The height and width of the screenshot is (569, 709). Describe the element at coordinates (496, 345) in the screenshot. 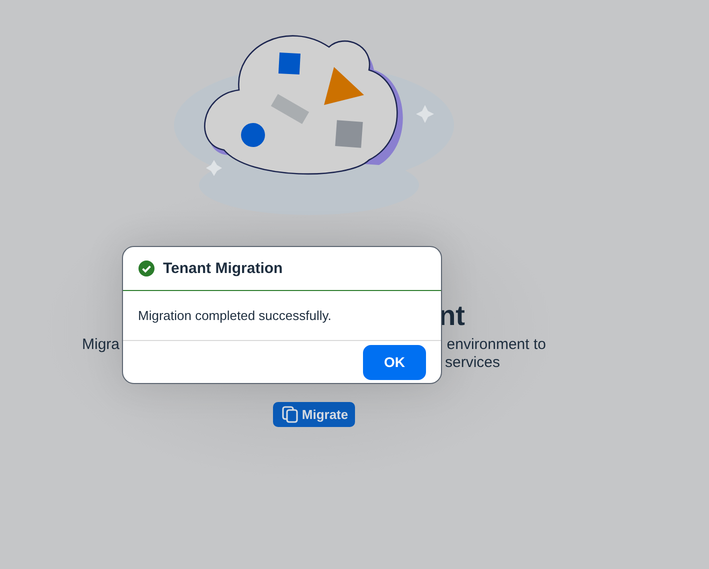

I see `description-text: environment to` at that location.